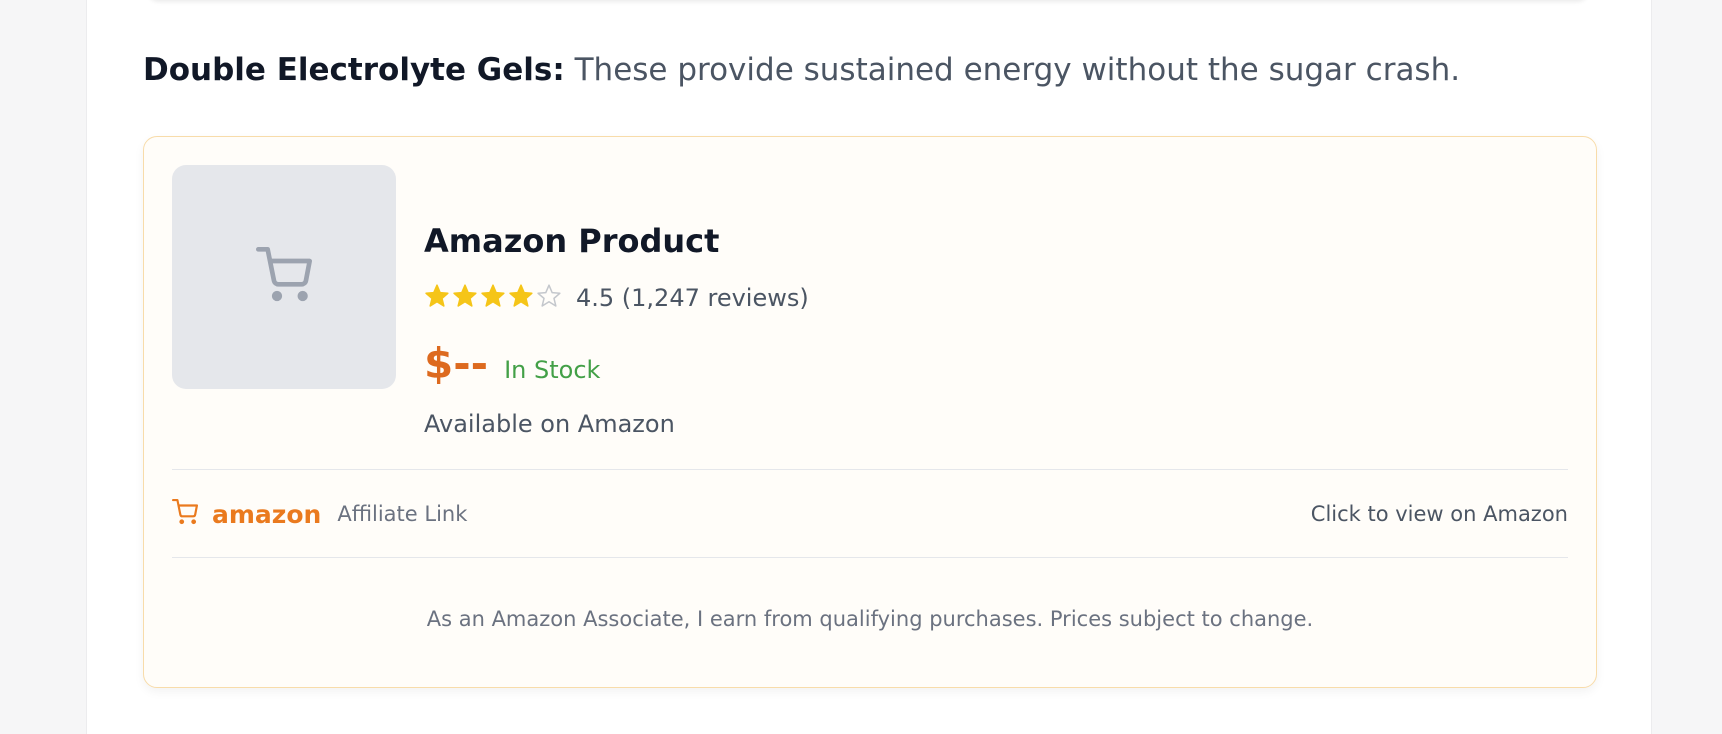 This screenshot has height=734, width=1722. I want to click on rating-stars, so click(493, 298).